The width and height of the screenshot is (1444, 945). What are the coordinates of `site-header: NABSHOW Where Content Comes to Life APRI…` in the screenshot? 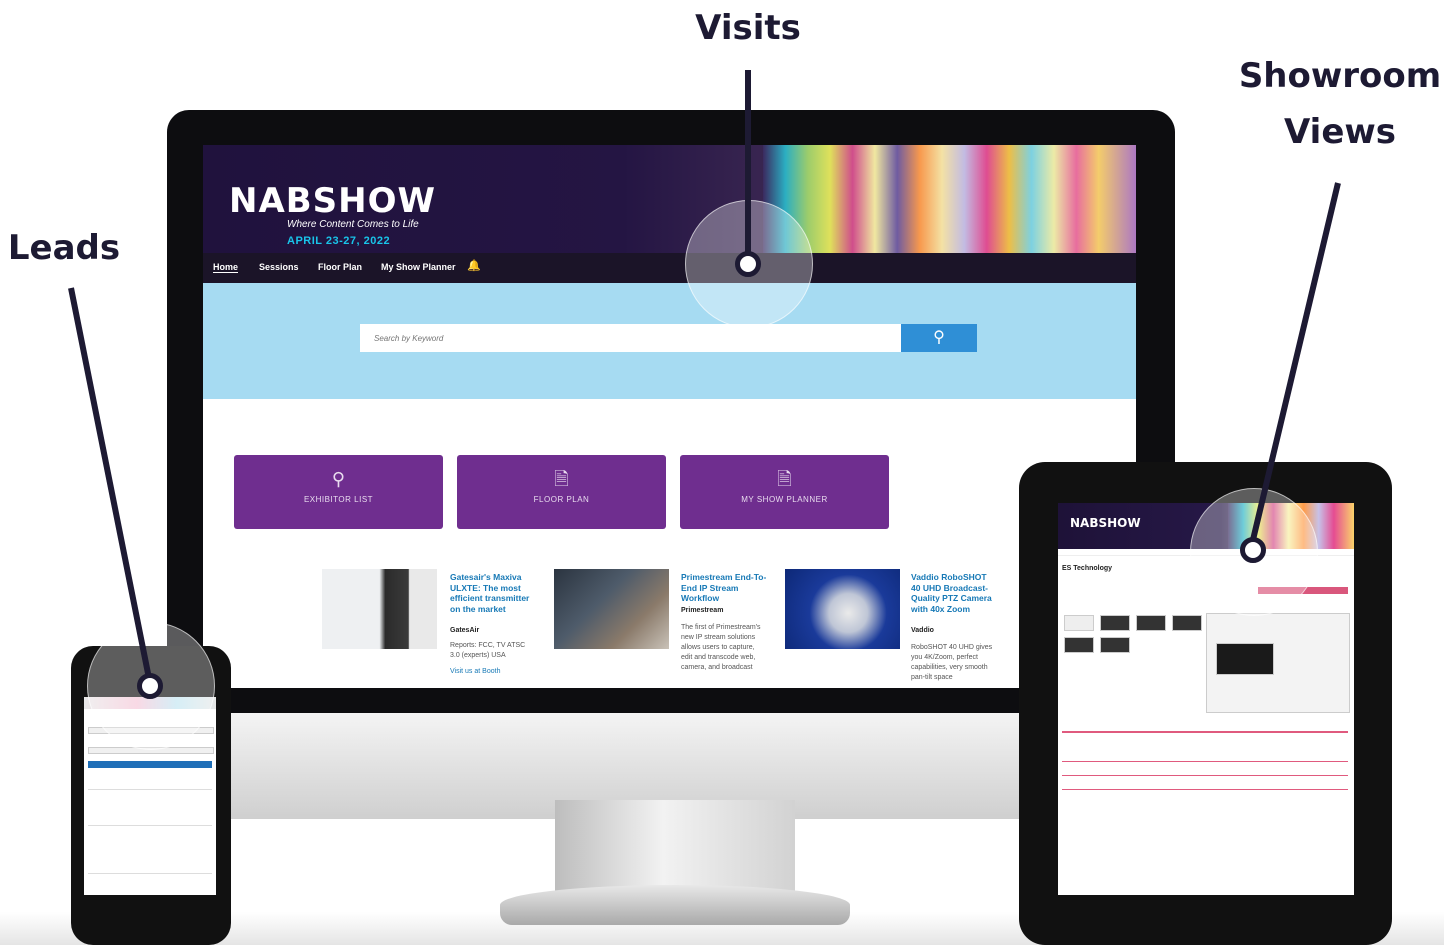 It's located at (669, 199).